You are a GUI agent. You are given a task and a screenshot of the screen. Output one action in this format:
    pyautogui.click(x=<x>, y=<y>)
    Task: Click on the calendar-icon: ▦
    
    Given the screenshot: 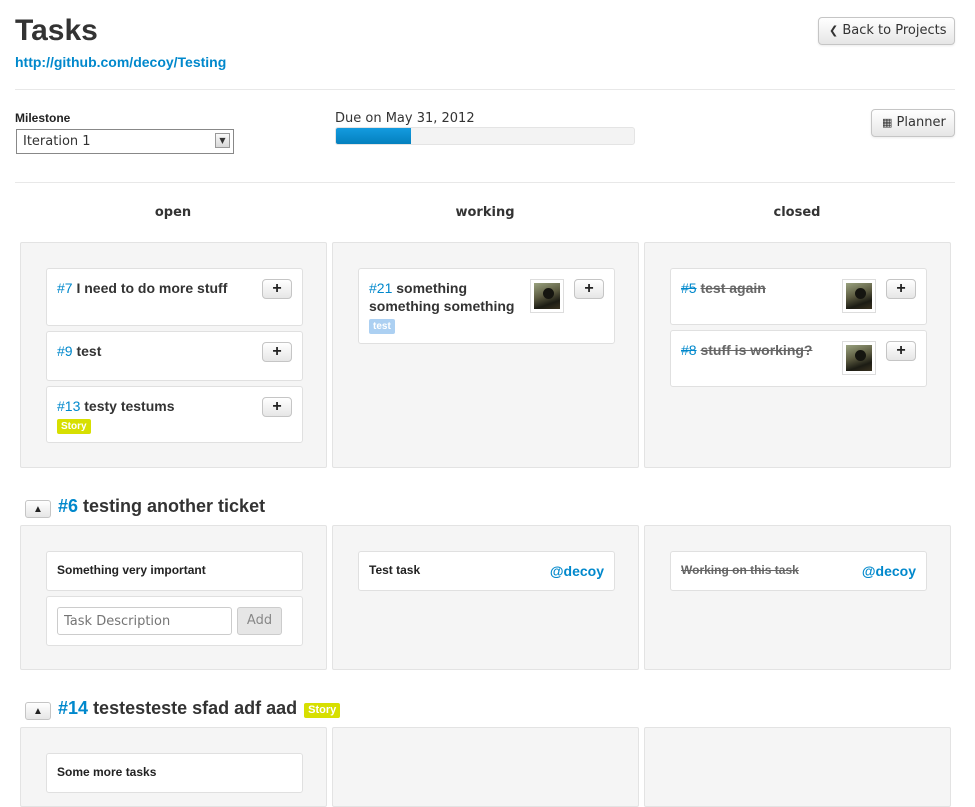 What is the action you would take?
    pyautogui.click(x=887, y=122)
    